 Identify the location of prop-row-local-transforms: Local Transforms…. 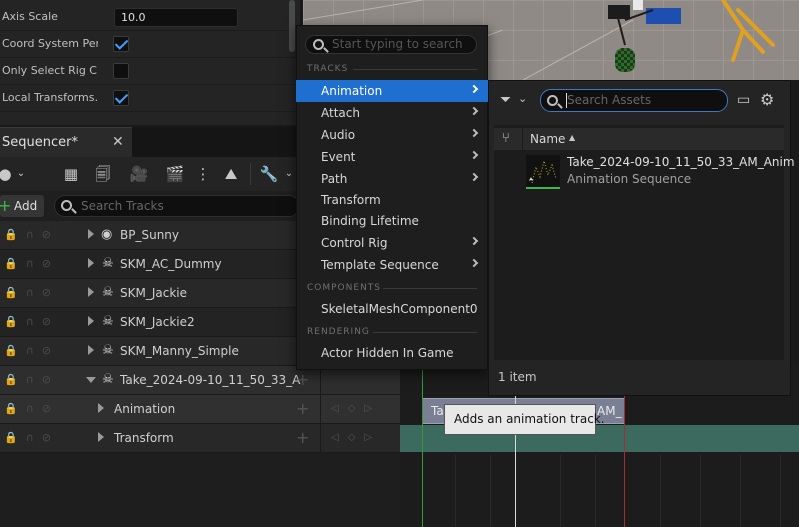
(149, 98).